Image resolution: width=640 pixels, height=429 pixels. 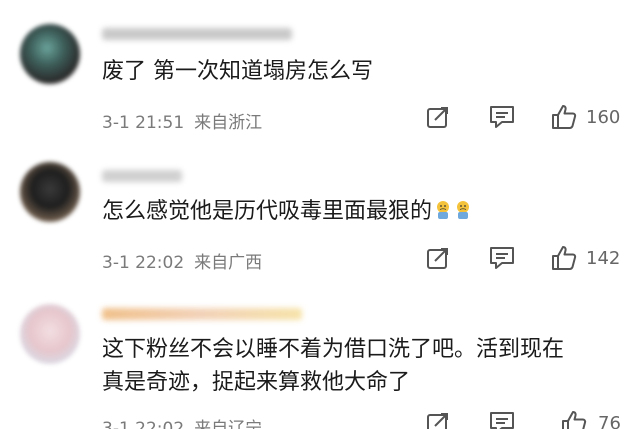 What do you see at coordinates (609, 421) in the screenshot?
I see `like-count: 76` at bounding box center [609, 421].